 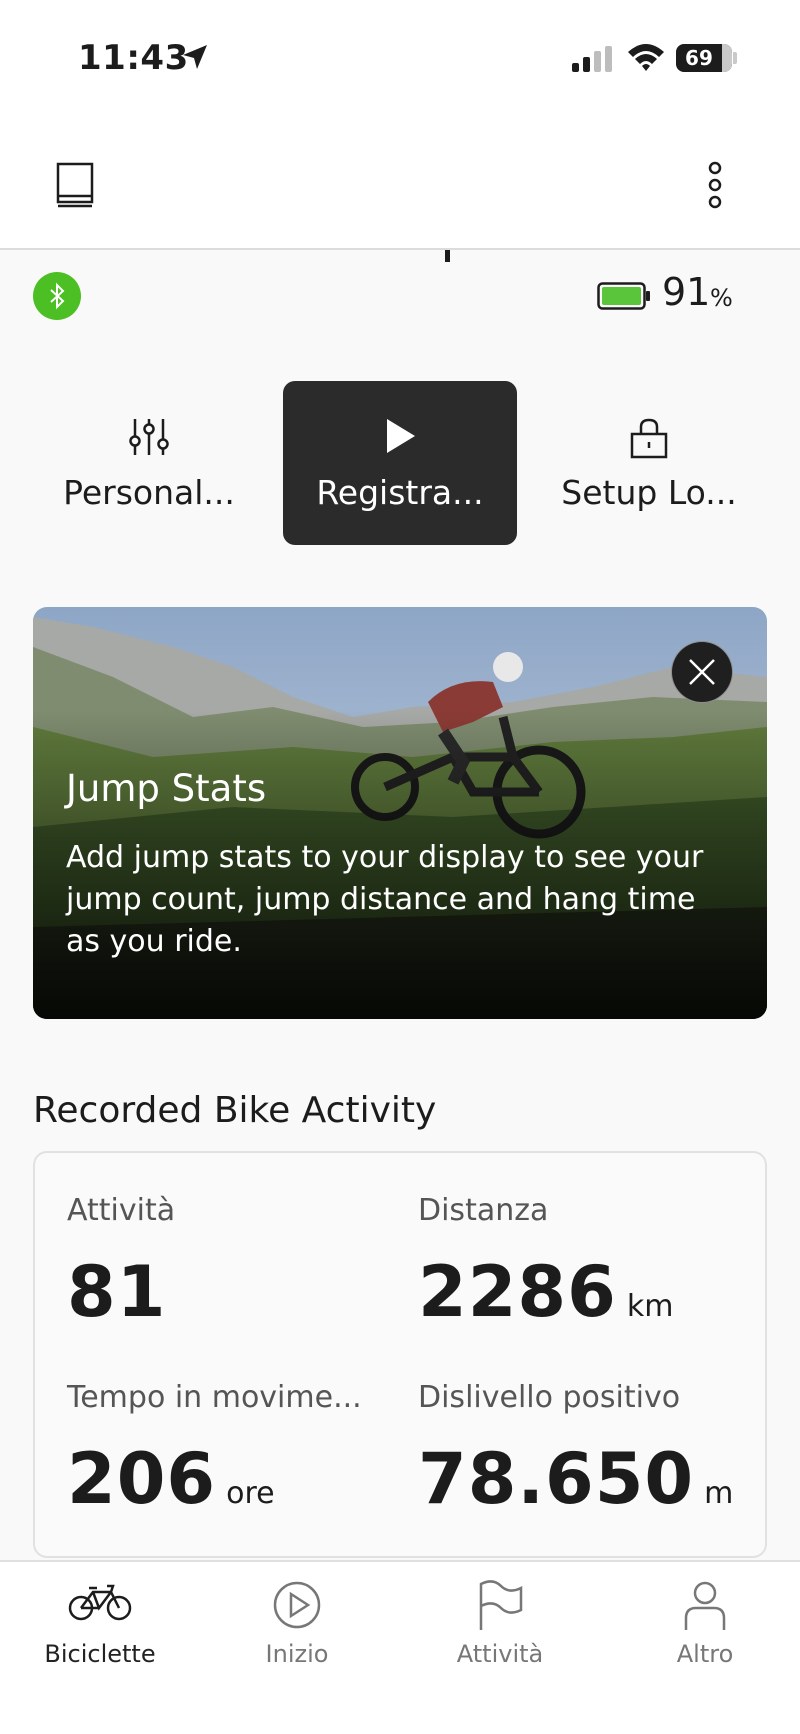 I want to click on stat-label-elevation-gain: Dislivello positivo, so click(x=549, y=1397).